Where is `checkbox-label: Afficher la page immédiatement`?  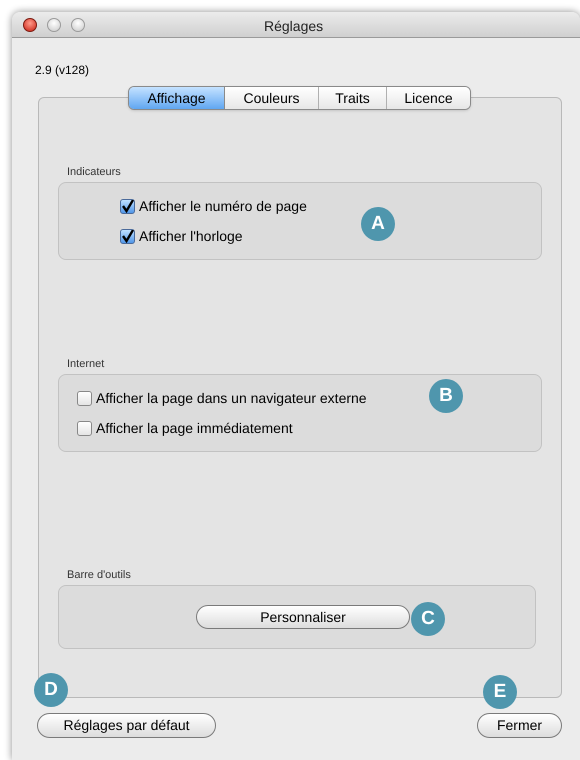
checkbox-label: Afficher la page immédiatement is located at coordinates (194, 428).